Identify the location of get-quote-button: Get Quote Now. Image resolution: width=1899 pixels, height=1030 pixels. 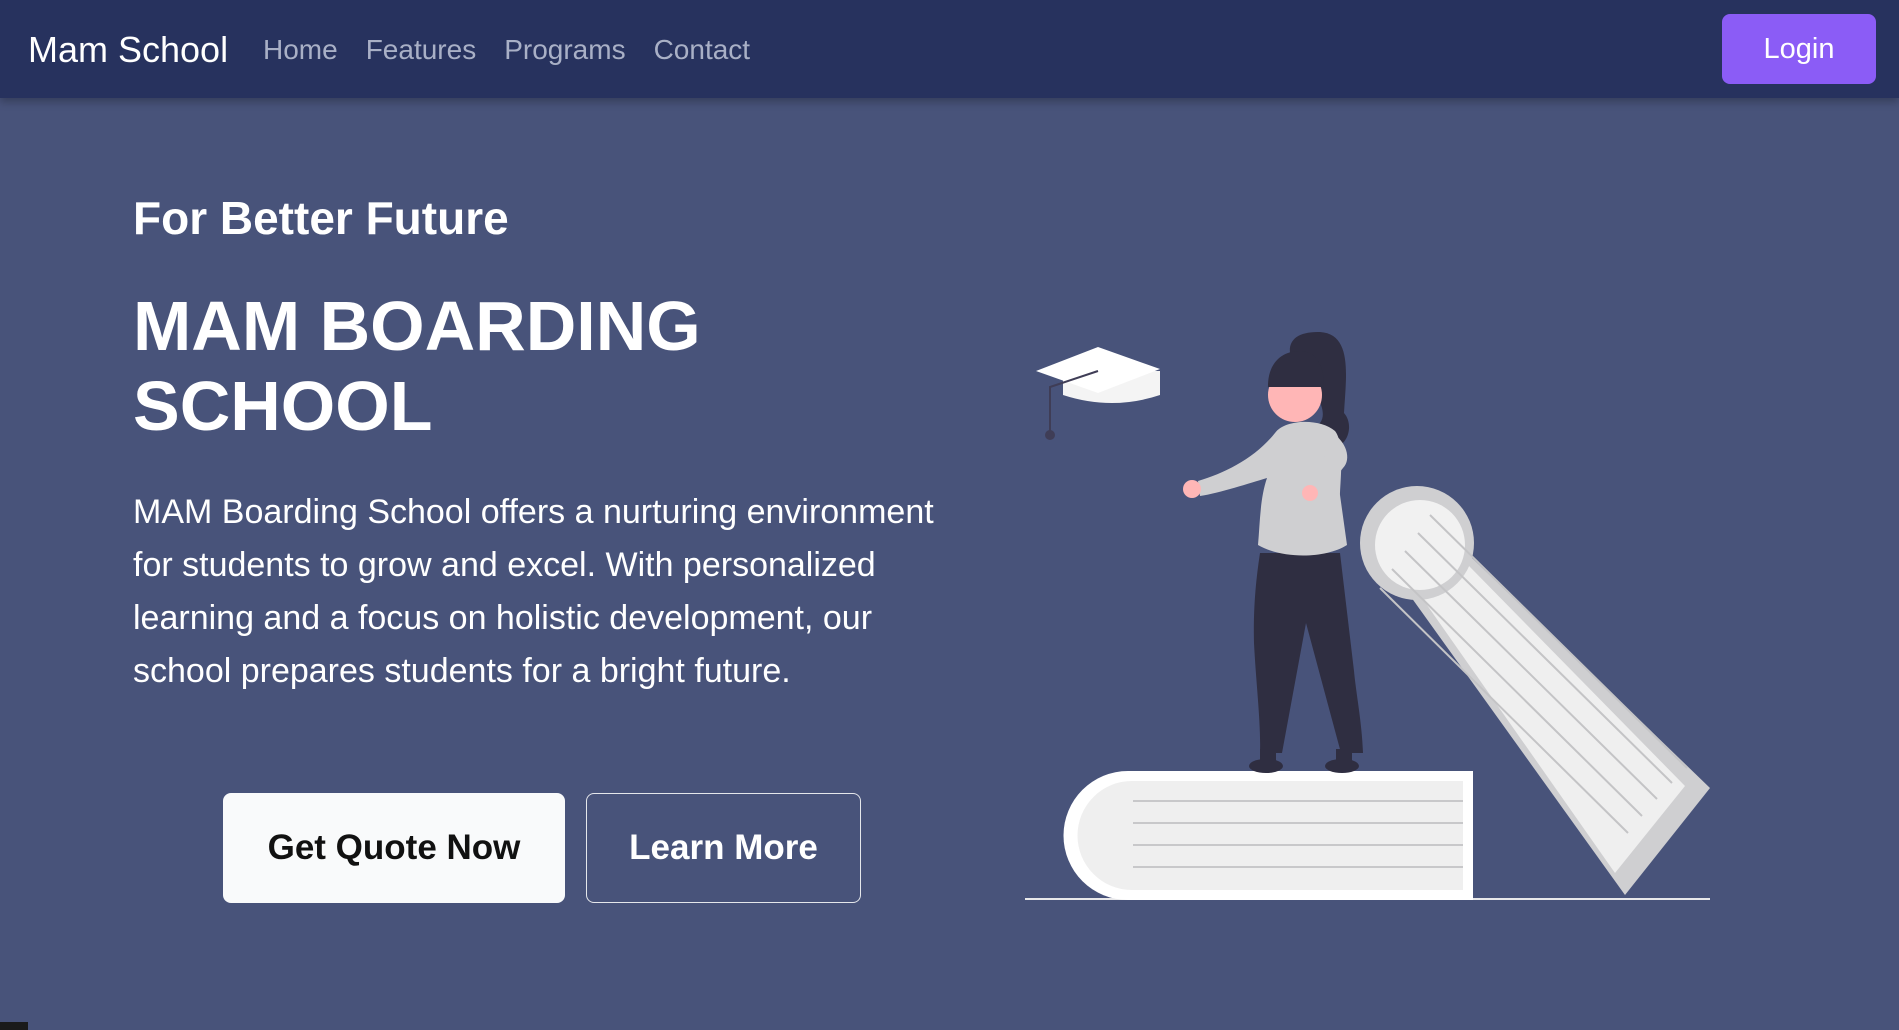
(394, 848).